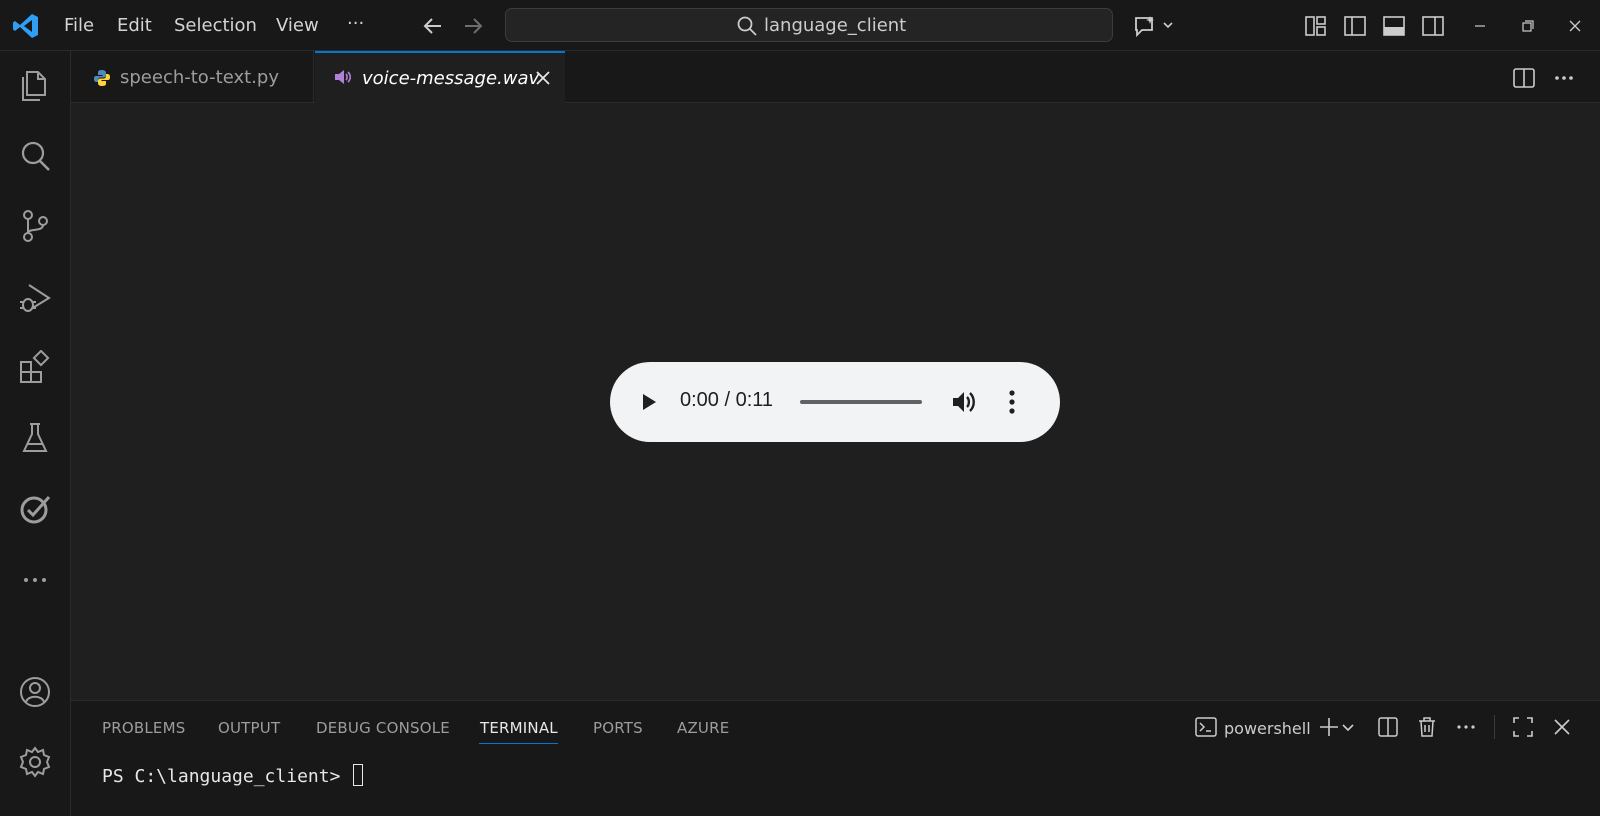 Image resolution: width=1600 pixels, height=816 pixels. What do you see at coordinates (1433, 26) in the screenshot?
I see `toggle-secondary-sidebar-icon` at bounding box center [1433, 26].